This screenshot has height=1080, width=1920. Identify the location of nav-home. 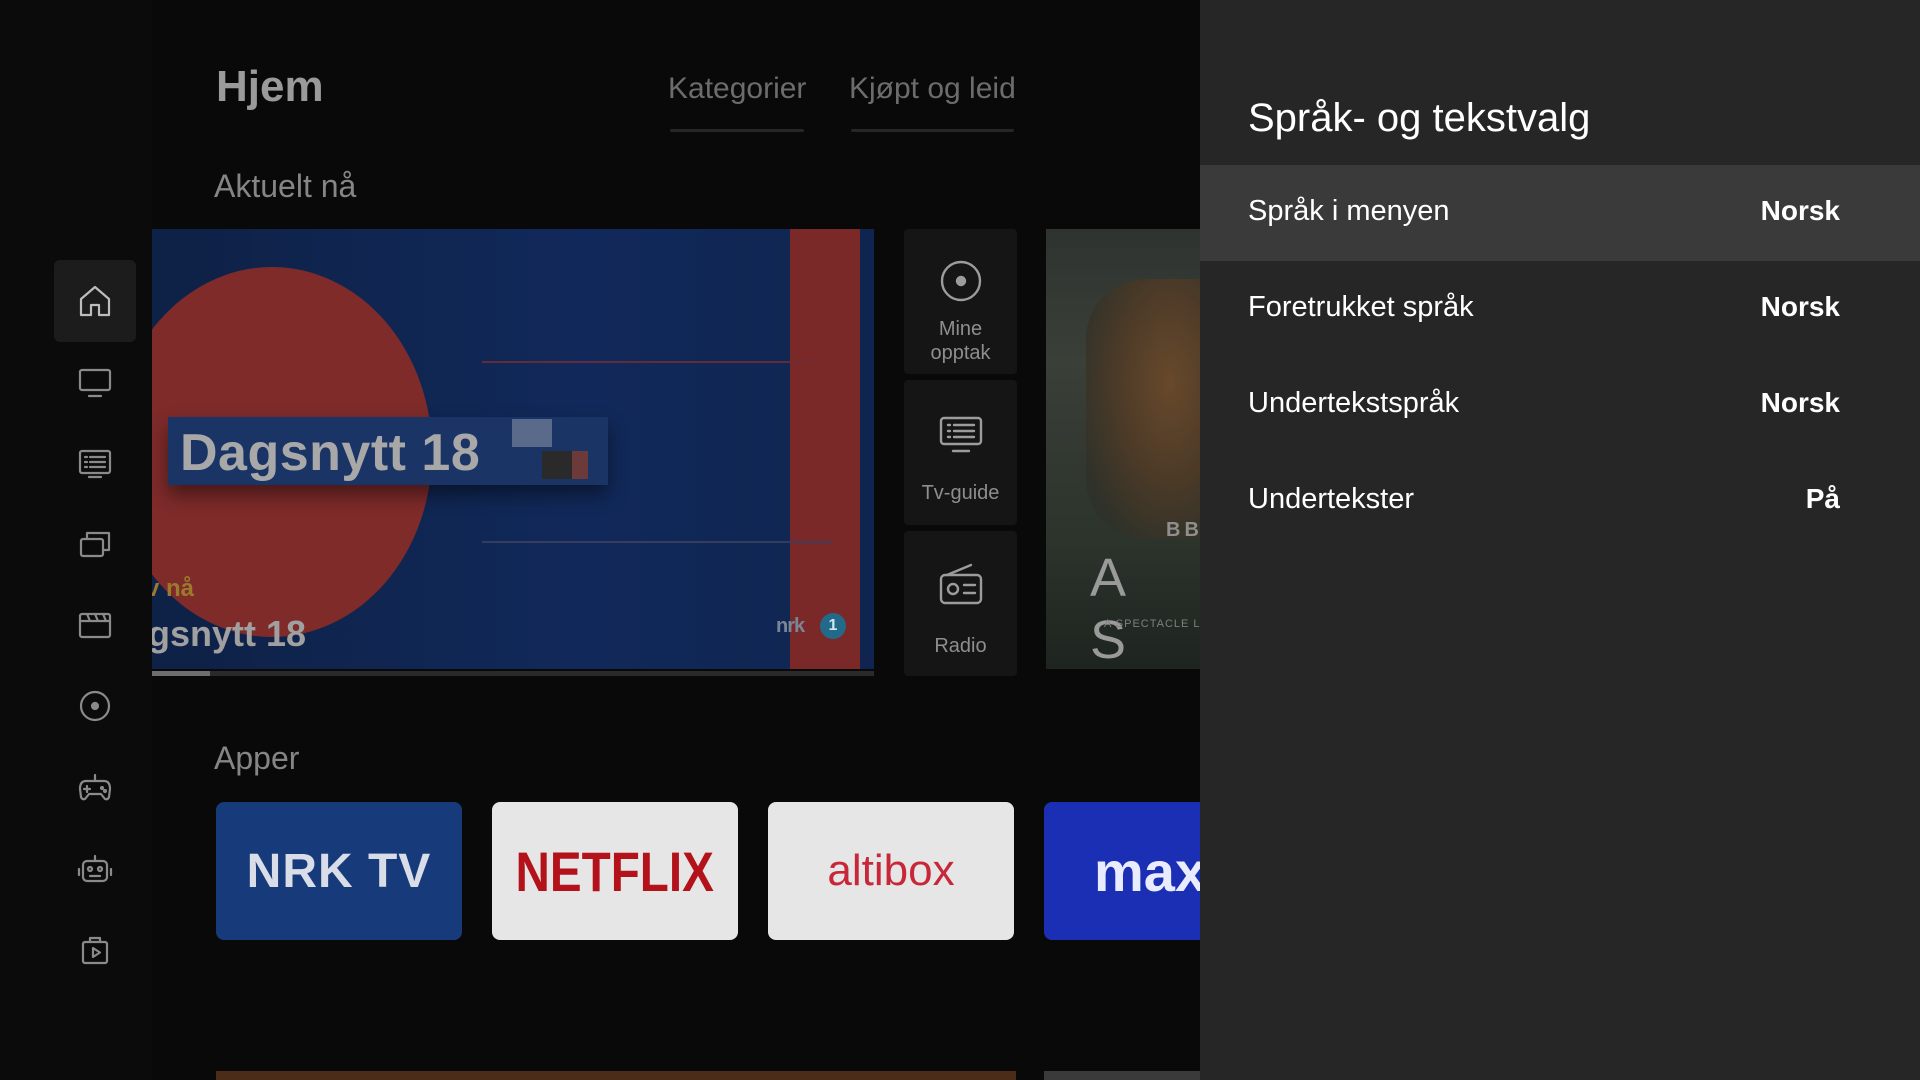
(95, 301).